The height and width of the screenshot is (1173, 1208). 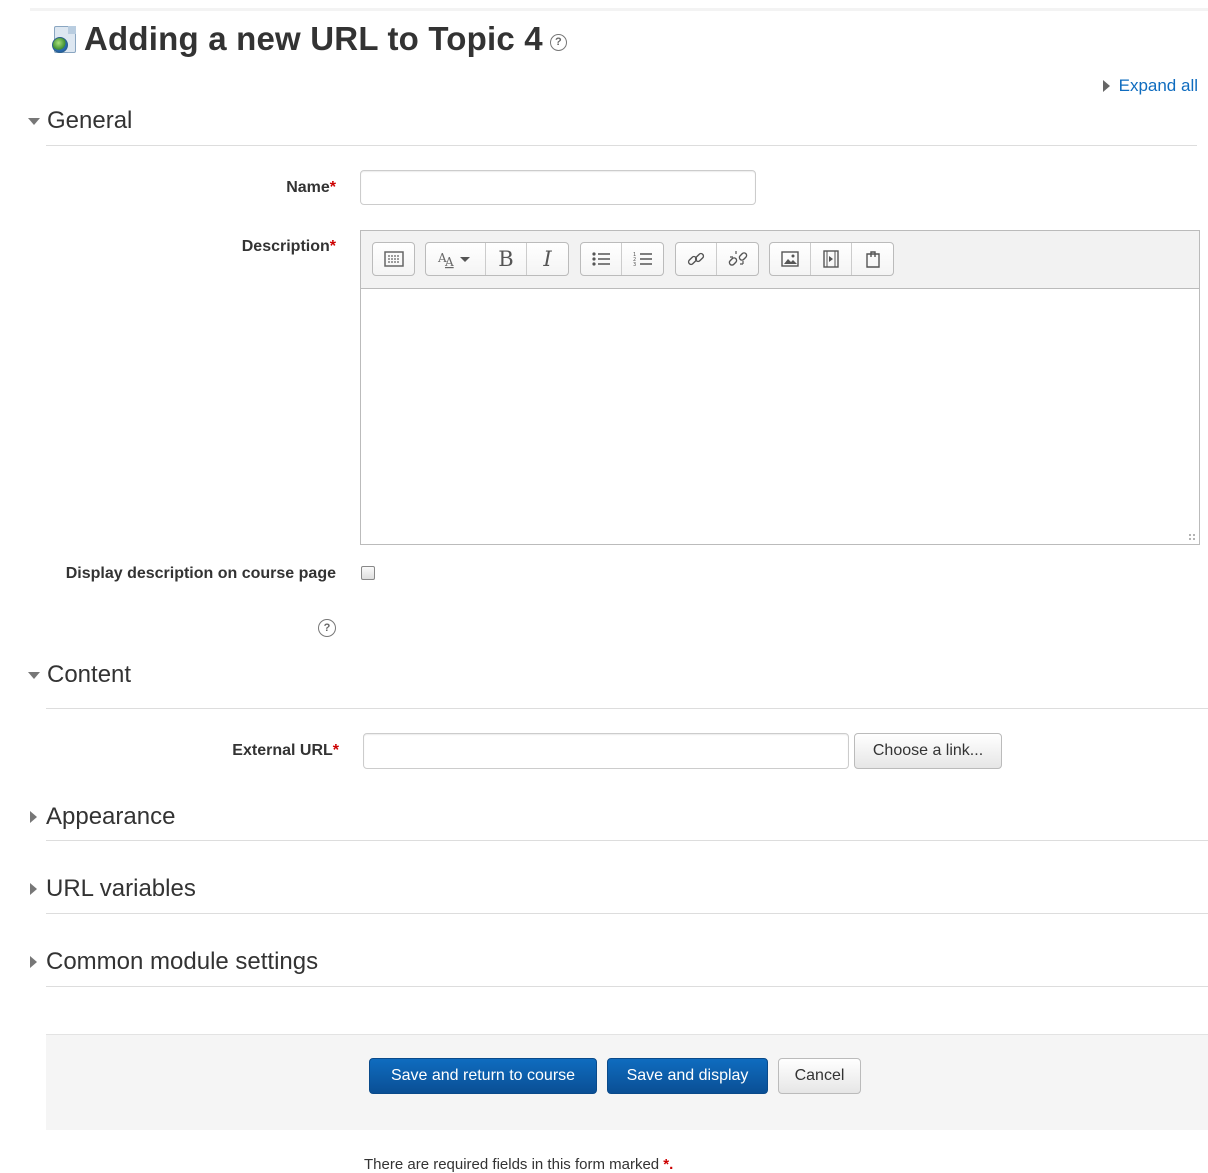 What do you see at coordinates (831, 259) in the screenshot?
I see `media-icon` at bounding box center [831, 259].